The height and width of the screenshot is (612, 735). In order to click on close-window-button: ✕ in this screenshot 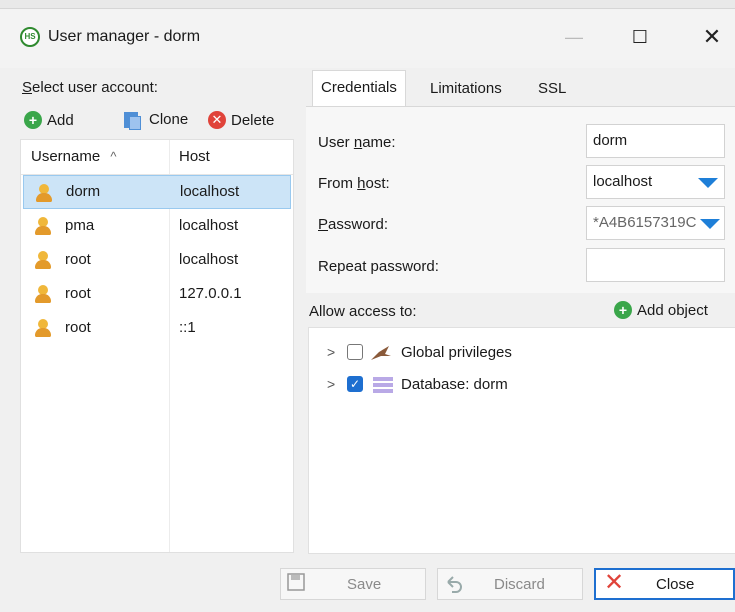, I will do `click(712, 37)`.